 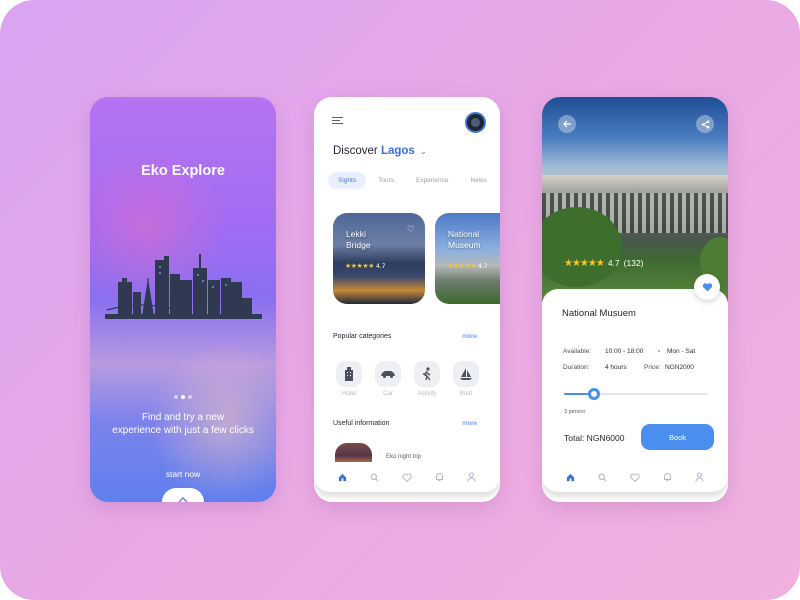 I want to click on review-count: (132), so click(x=633, y=263).